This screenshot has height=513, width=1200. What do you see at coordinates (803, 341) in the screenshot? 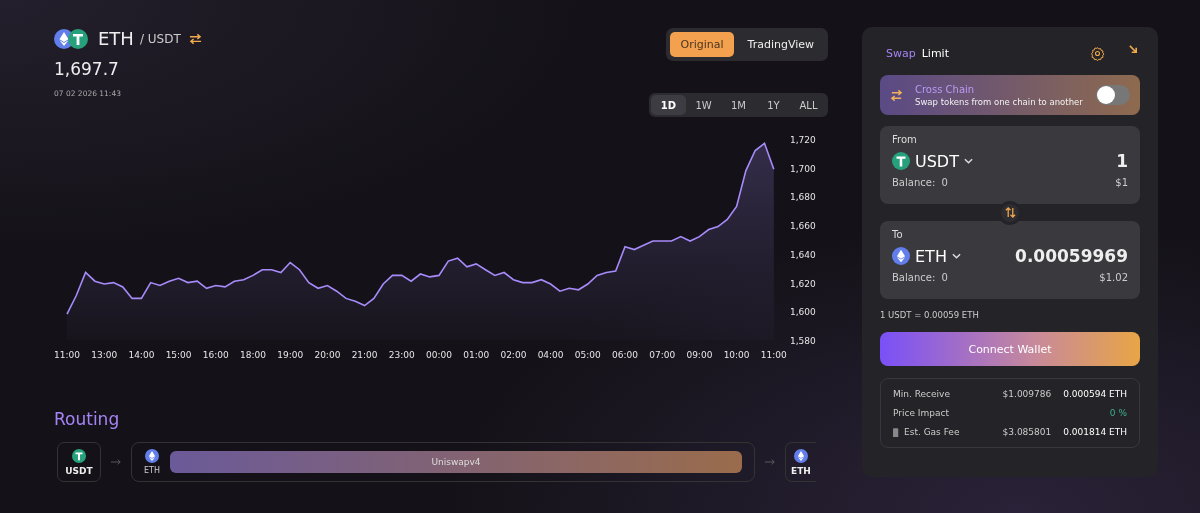
I see `y-tick-label: 1,580` at bounding box center [803, 341].